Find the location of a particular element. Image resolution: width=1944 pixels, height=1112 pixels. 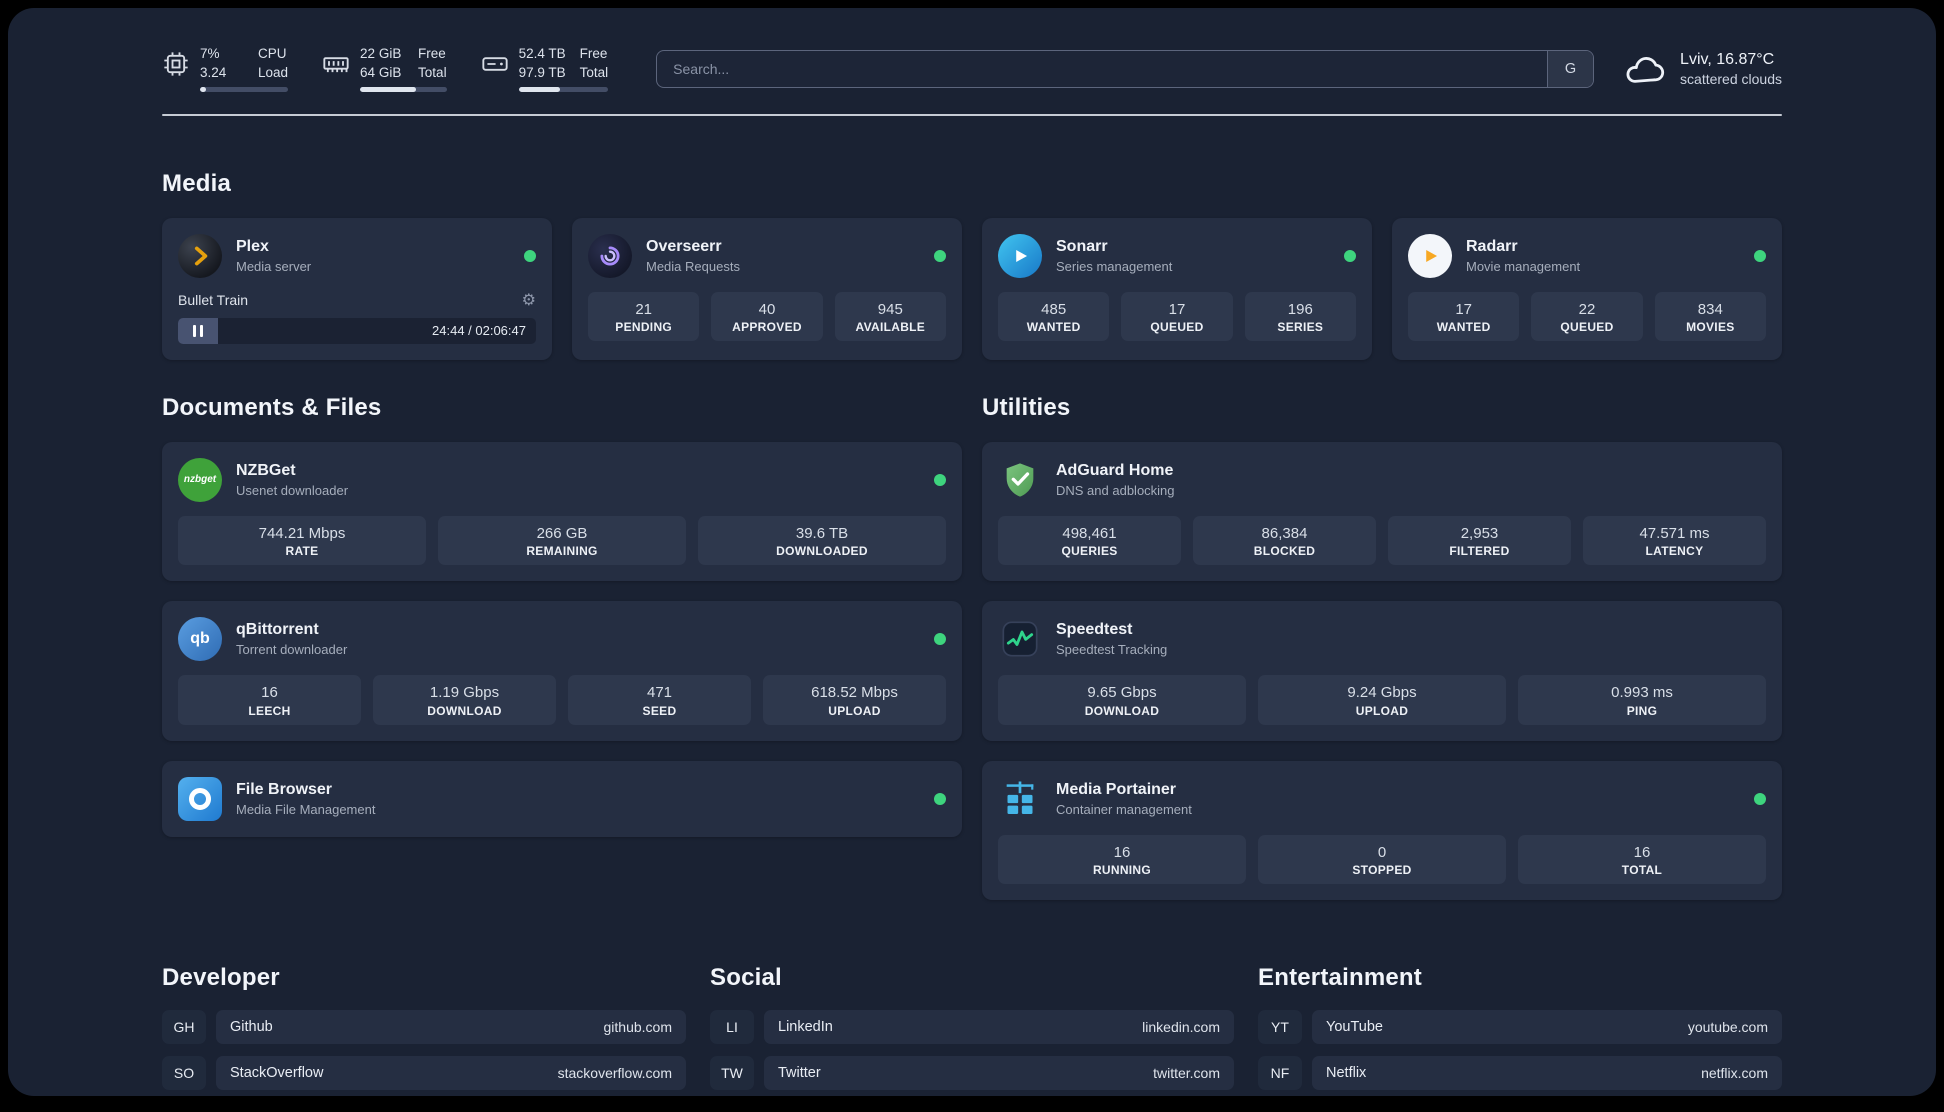

cloud-icon is located at coordinates (1645, 69).